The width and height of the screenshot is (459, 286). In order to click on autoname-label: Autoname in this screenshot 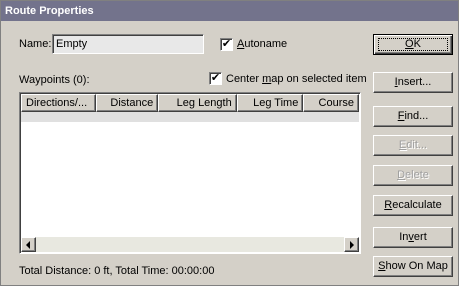, I will do `click(262, 44)`.